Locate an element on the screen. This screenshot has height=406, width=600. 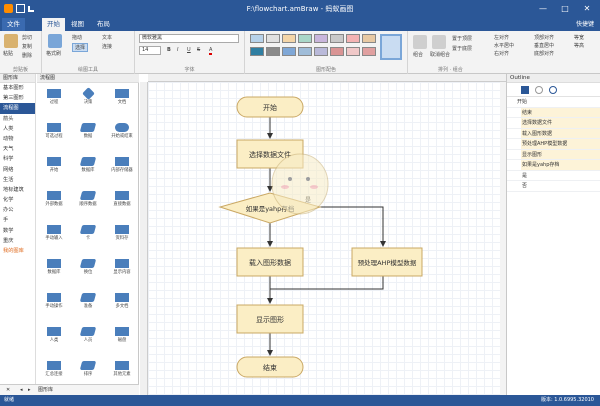
outline-item: 选择数据文件 is located at coordinates (553, 123).